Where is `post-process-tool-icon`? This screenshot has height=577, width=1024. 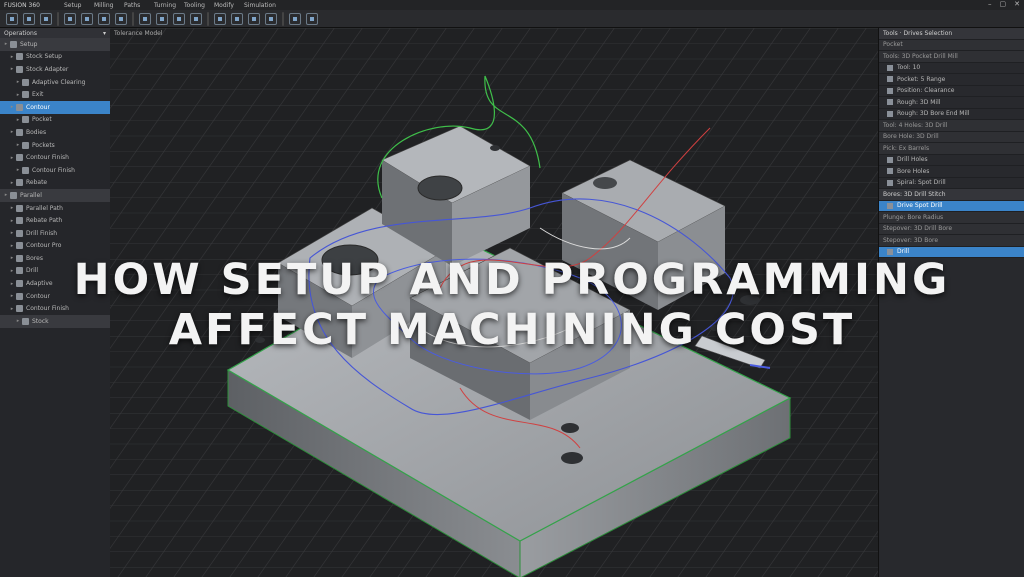
post-process-tool-icon is located at coordinates (237, 18).